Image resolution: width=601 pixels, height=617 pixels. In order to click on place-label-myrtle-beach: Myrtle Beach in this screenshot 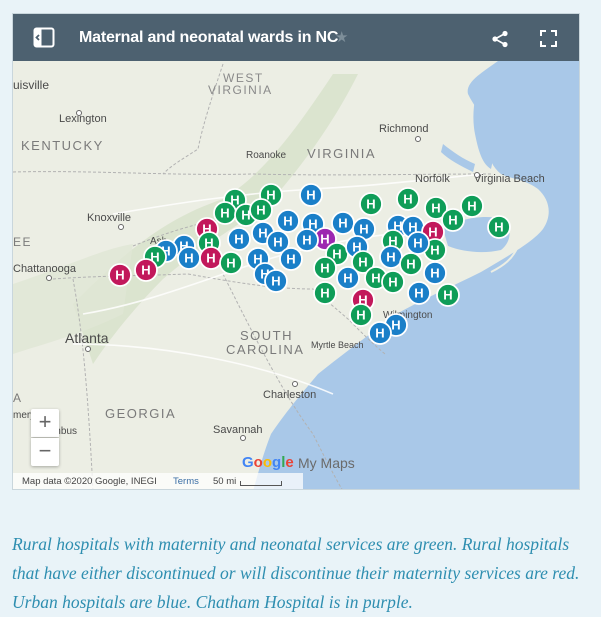, I will do `click(337, 345)`.